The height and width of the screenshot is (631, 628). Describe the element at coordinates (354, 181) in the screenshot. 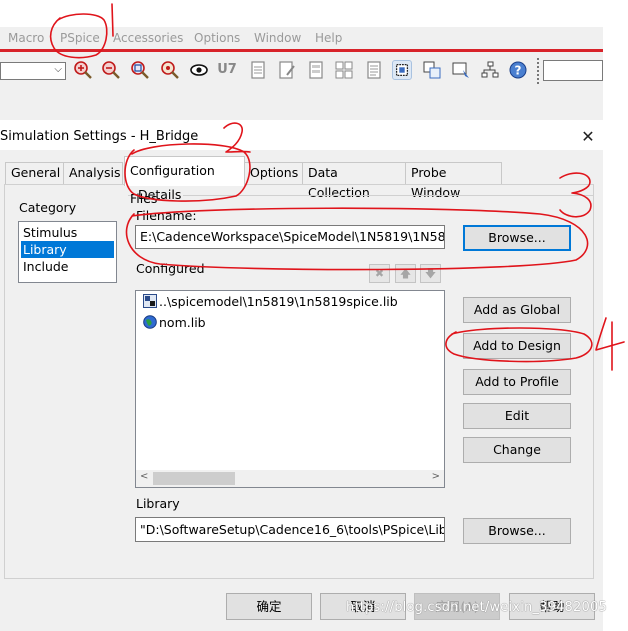

I see `tab-data-collection: Data Collection` at that location.